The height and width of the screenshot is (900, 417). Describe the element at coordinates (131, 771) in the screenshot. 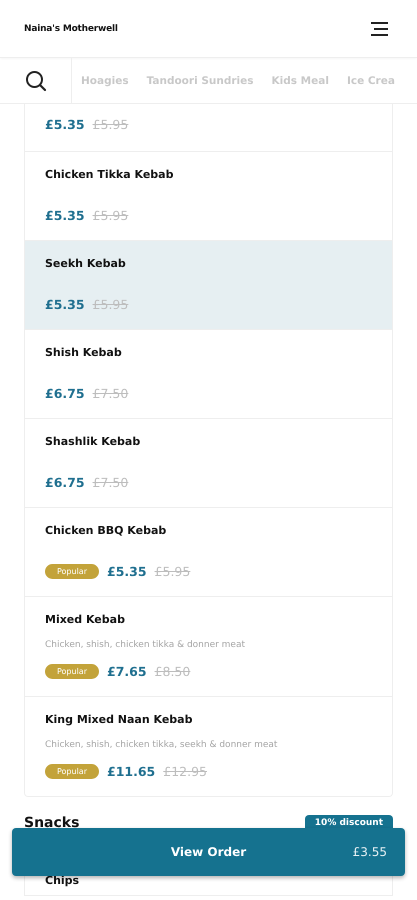

I see `item-price: £11.65` at that location.